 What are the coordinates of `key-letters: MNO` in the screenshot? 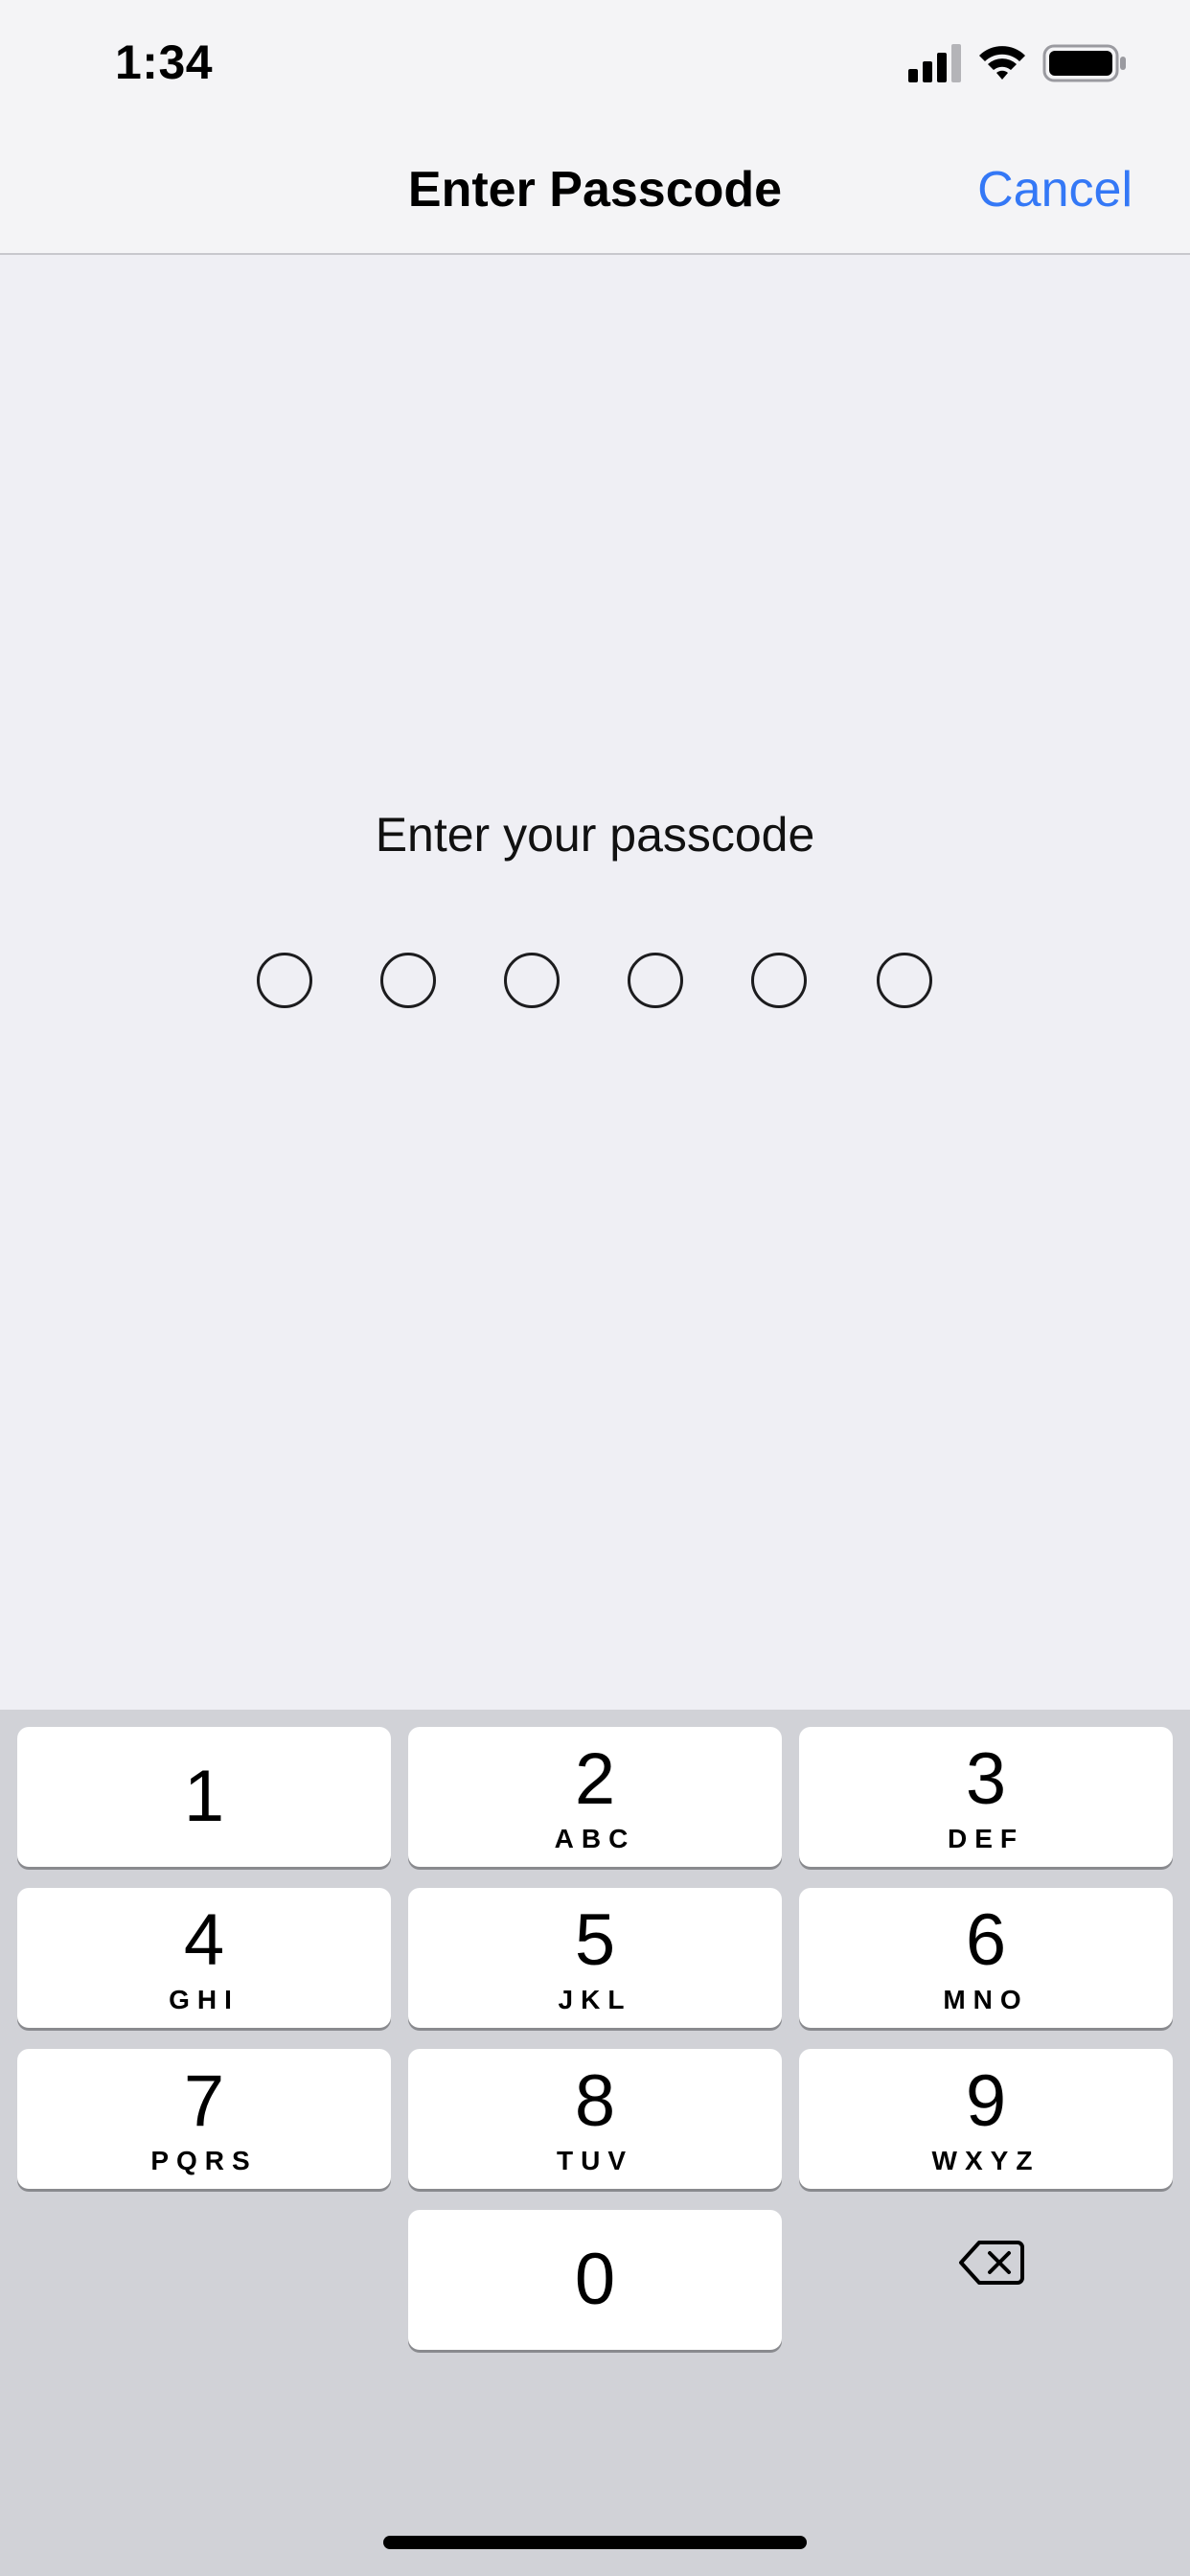 It's located at (986, 1999).